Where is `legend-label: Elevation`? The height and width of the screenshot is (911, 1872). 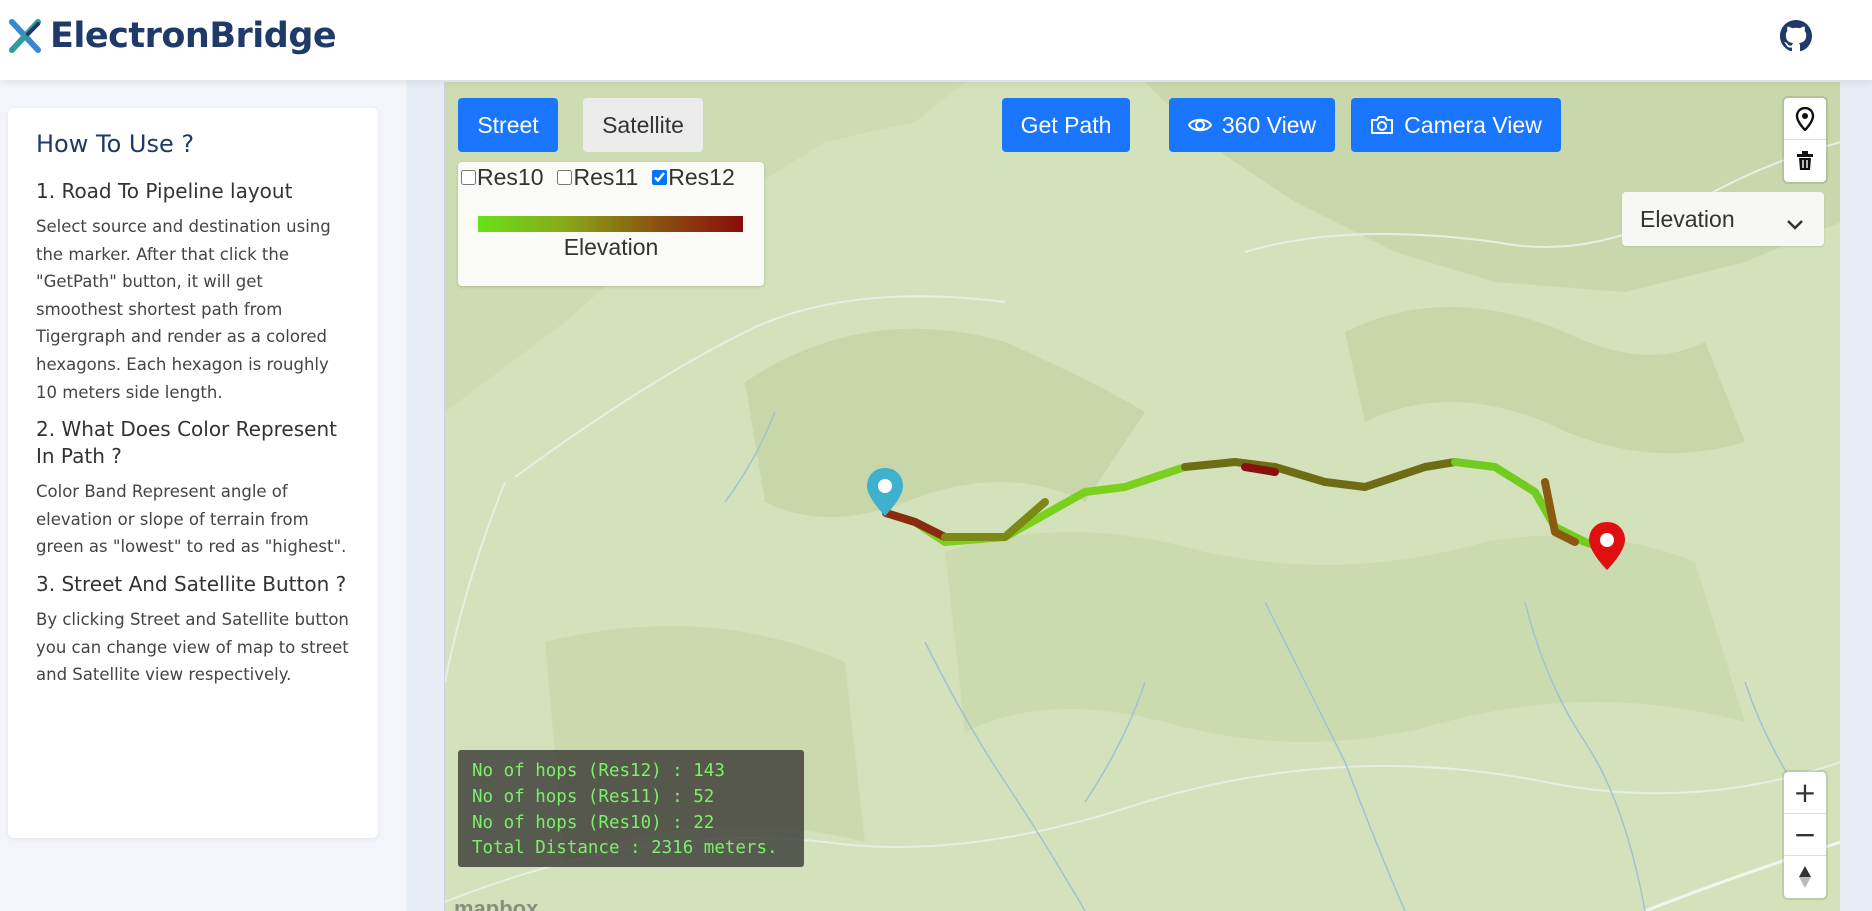 legend-label: Elevation is located at coordinates (611, 247).